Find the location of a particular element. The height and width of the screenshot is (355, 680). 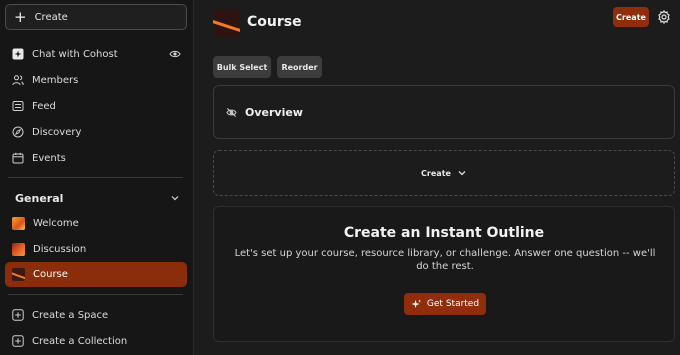

discussion-thumbnail is located at coordinates (18, 249).